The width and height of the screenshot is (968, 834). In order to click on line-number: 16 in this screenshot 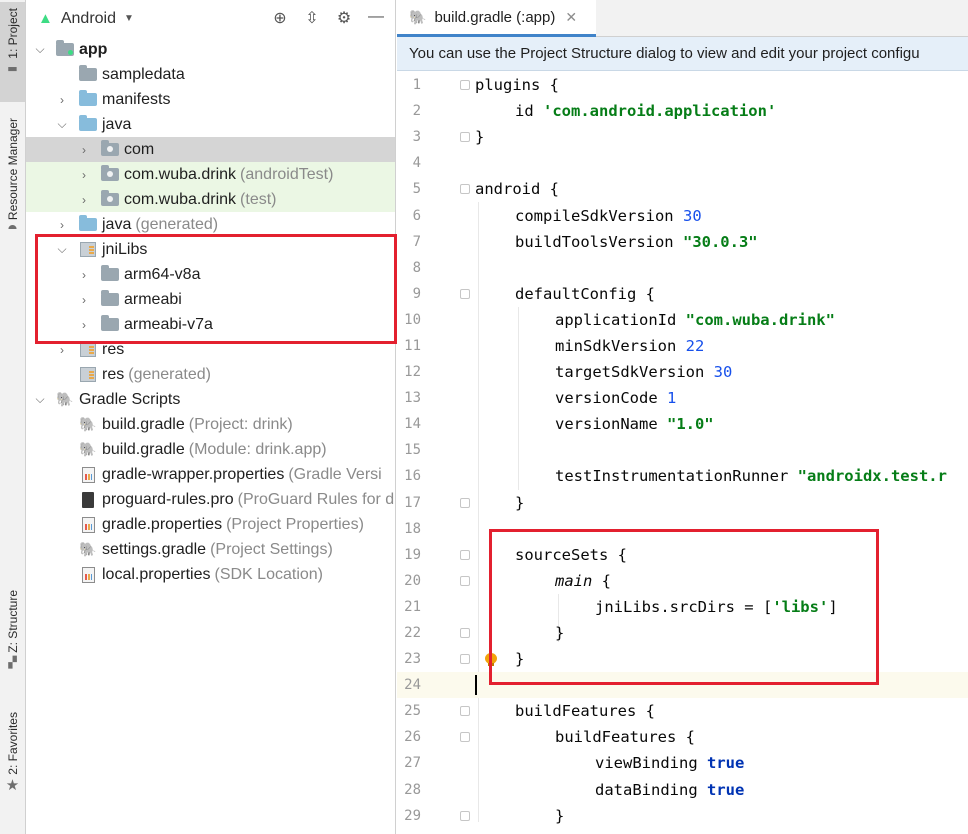, I will do `click(412, 476)`.